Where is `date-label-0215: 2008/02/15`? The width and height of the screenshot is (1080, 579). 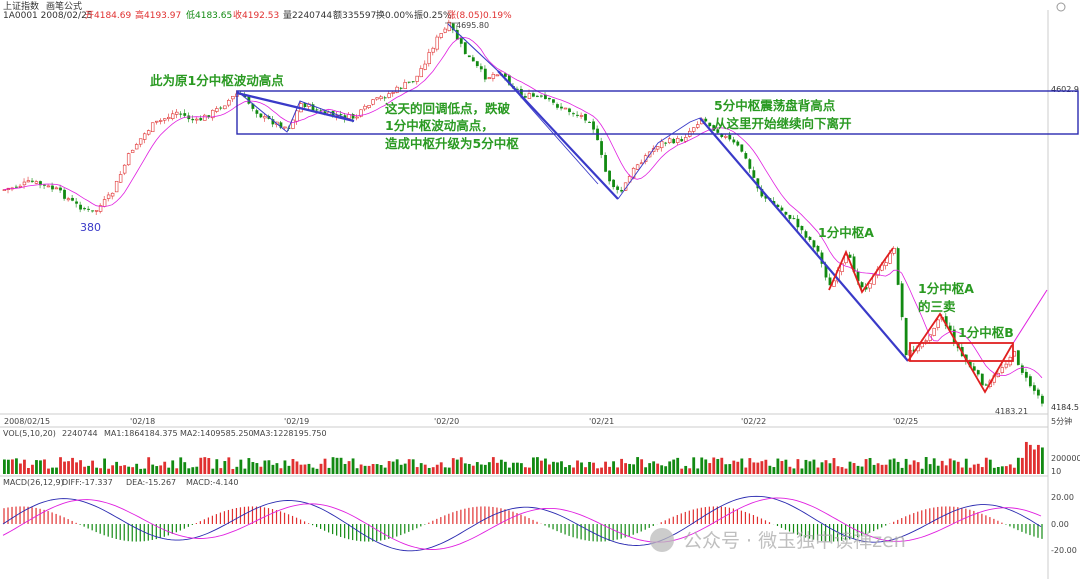 date-label-0215: 2008/02/15 is located at coordinates (27, 421).